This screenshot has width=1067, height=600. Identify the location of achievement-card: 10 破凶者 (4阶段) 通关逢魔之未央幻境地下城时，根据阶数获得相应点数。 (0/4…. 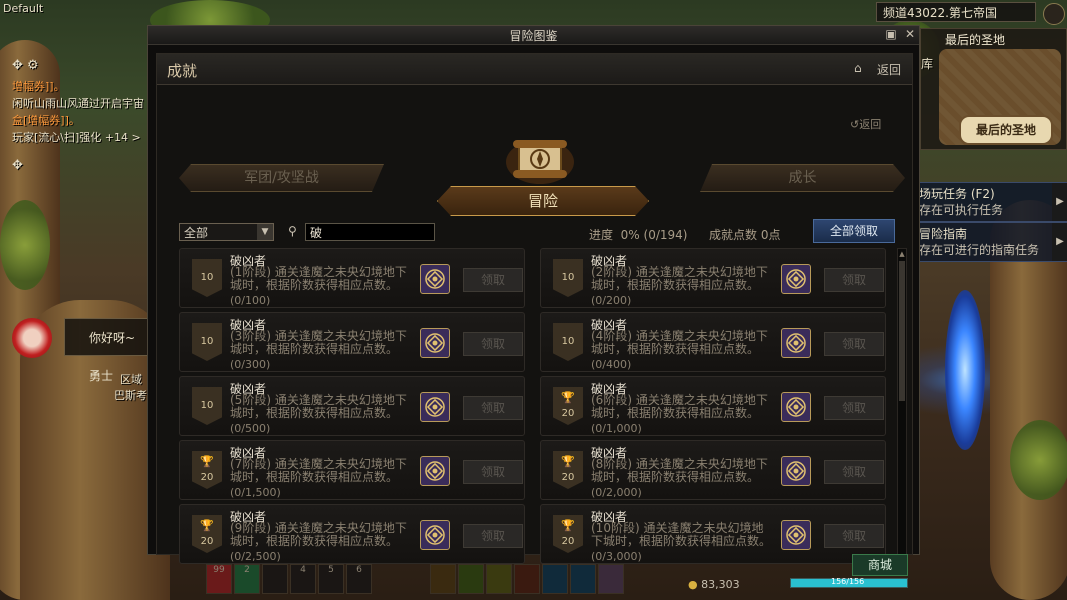
(713, 342).